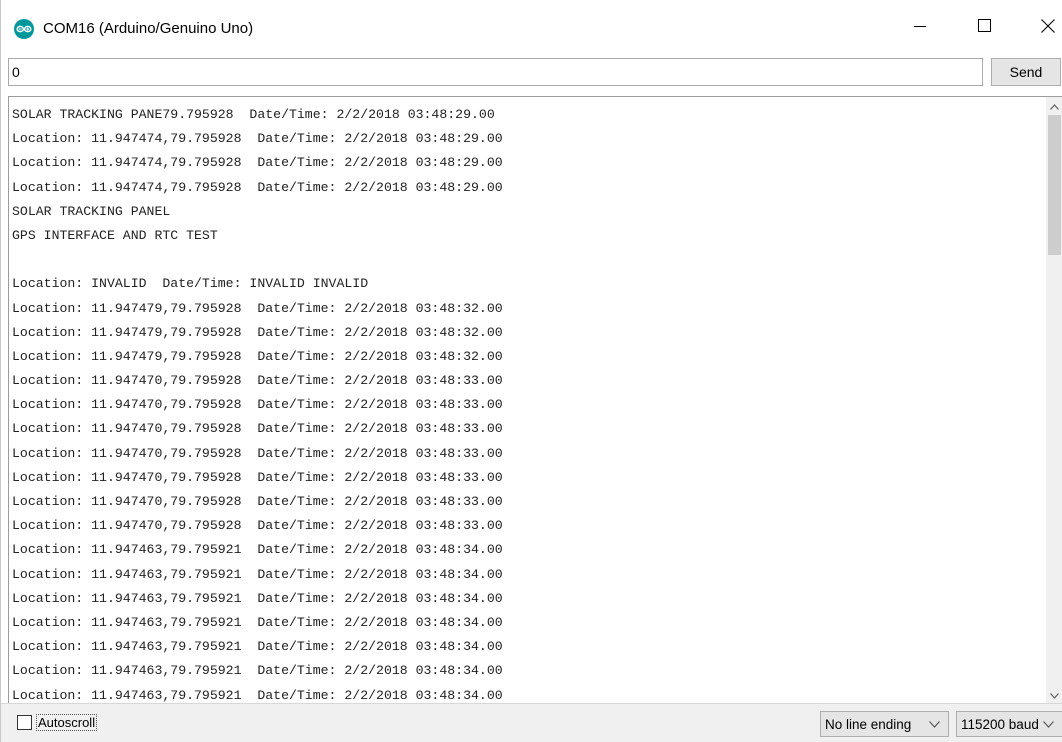 The width and height of the screenshot is (1062, 742). What do you see at coordinates (1026, 72) in the screenshot?
I see `send-button: Send` at bounding box center [1026, 72].